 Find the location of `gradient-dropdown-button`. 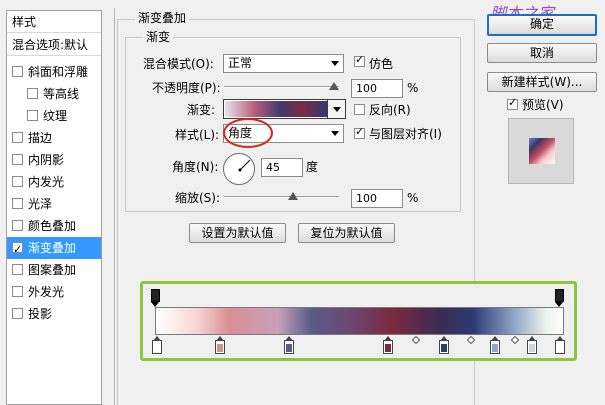

gradient-dropdown-button is located at coordinates (336, 109).